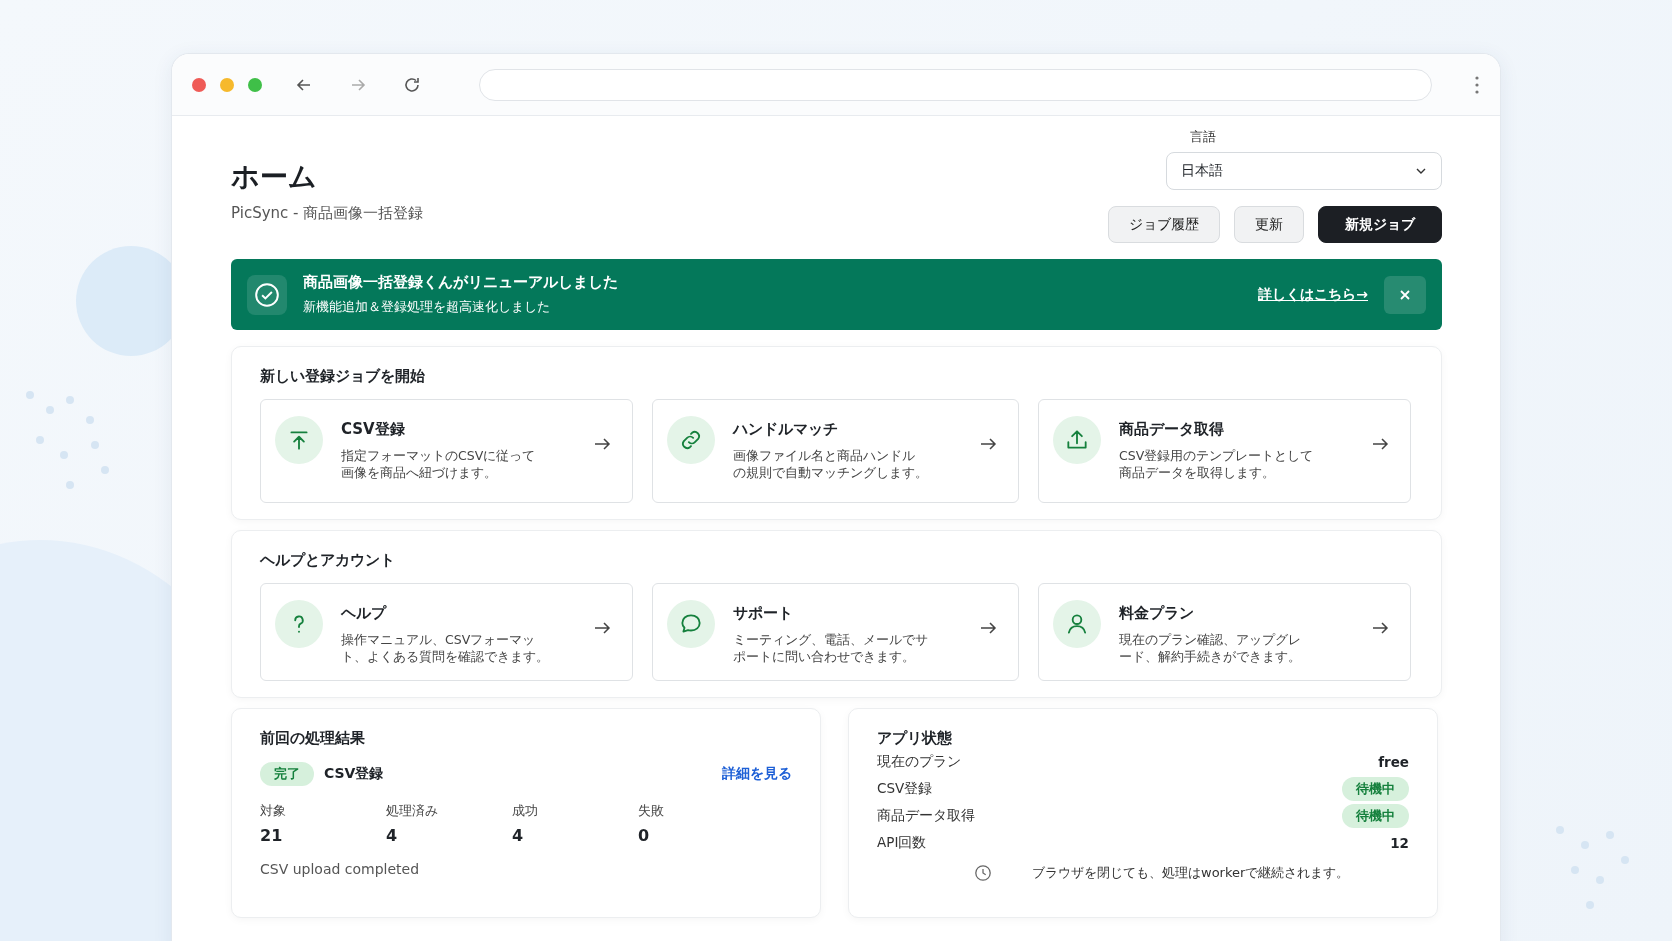 The width and height of the screenshot is (1672, 941). What do you see at coordinates (824, 456) in the screenshot?
I see `tile-description-line: 画像ファイル名と商品ハンドル` at bounding box center [824, 456].